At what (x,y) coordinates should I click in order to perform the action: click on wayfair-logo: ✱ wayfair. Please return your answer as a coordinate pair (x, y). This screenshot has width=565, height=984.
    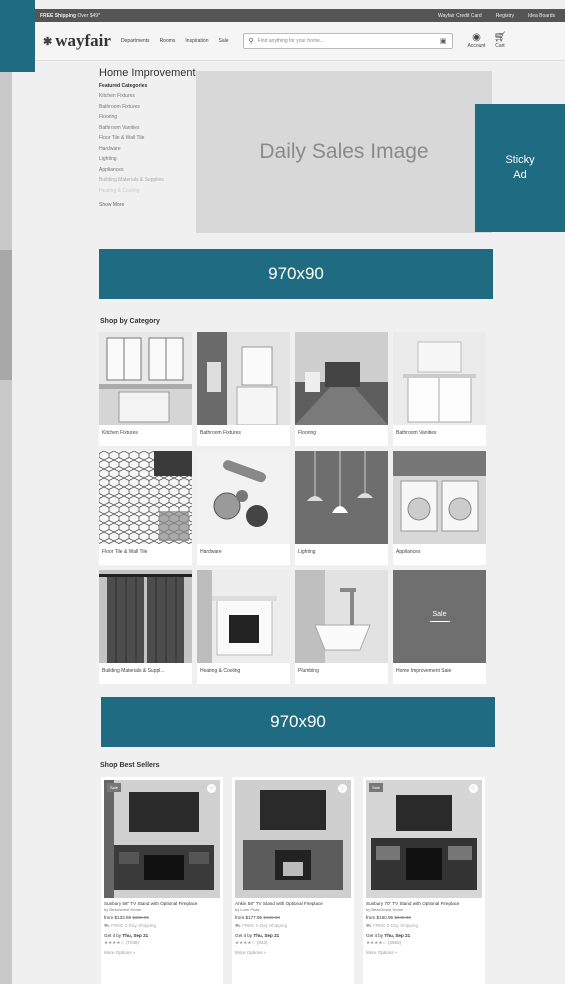
    Looking at the image, I should click on (77, 41).